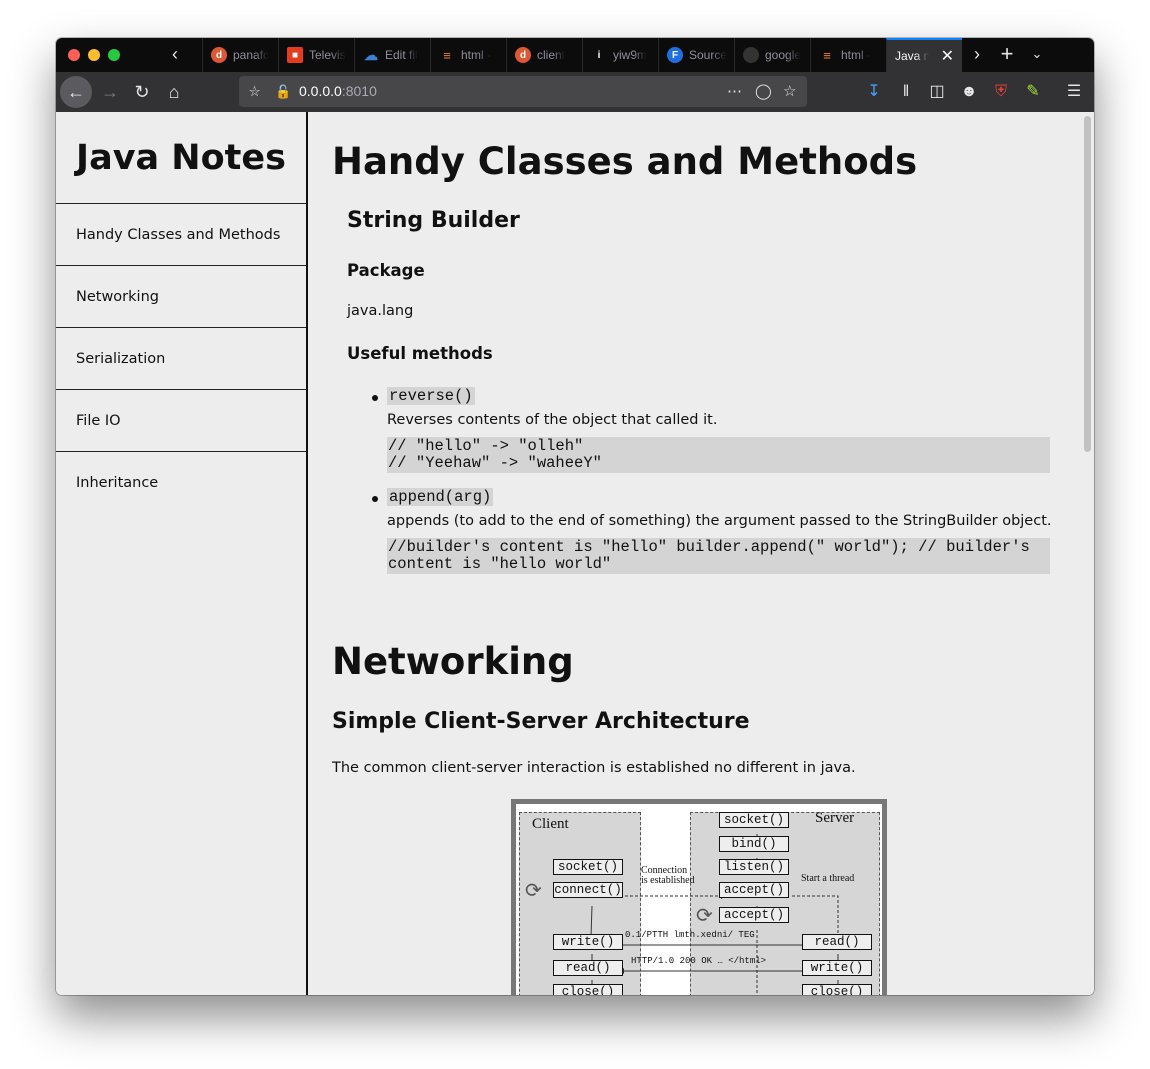 This screenshot has width=1150, height=1069. I want to click on menu-icon: ☰, so click(1074, 92).